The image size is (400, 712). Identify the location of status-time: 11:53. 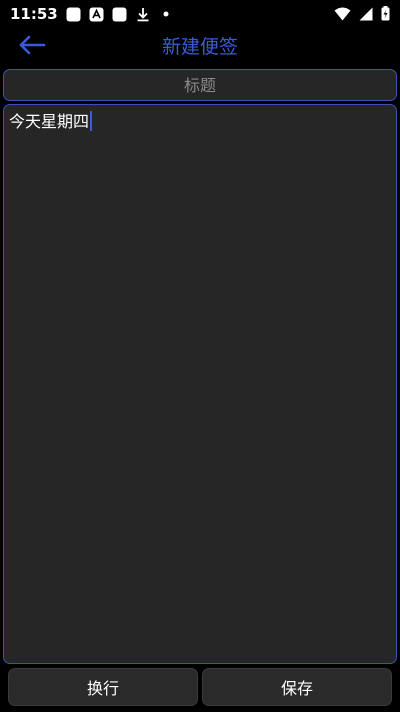
(34, 14).